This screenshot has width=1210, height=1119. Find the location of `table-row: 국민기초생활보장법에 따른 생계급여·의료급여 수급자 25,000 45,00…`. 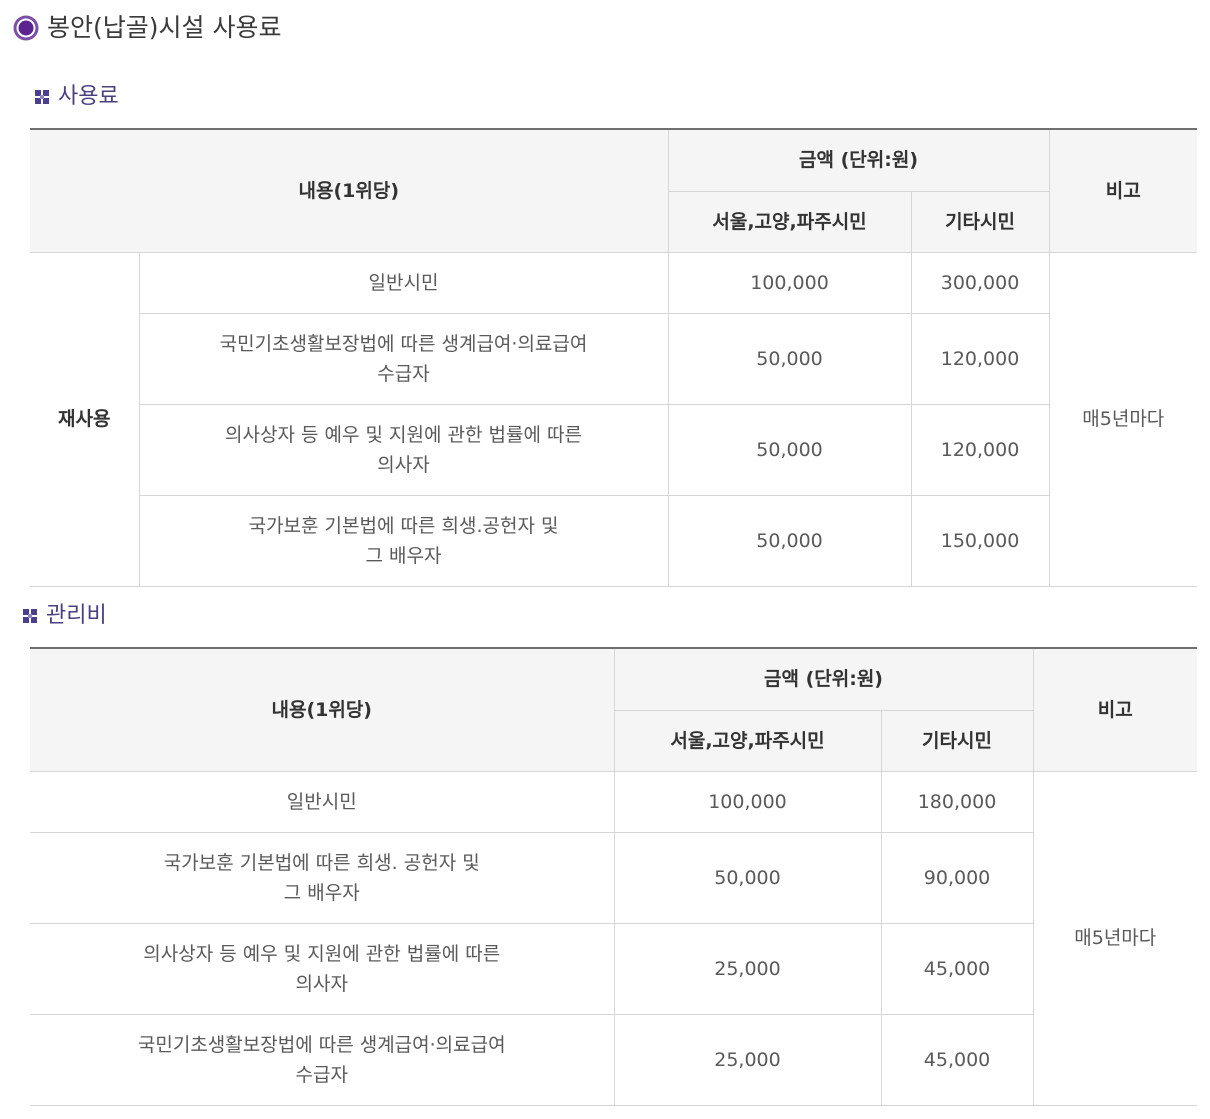

table-row: 국민기초생활보장법에 따른 생계급여·의료급여 수급자 25,000 45,00… is located at coordinates (613, 1059).